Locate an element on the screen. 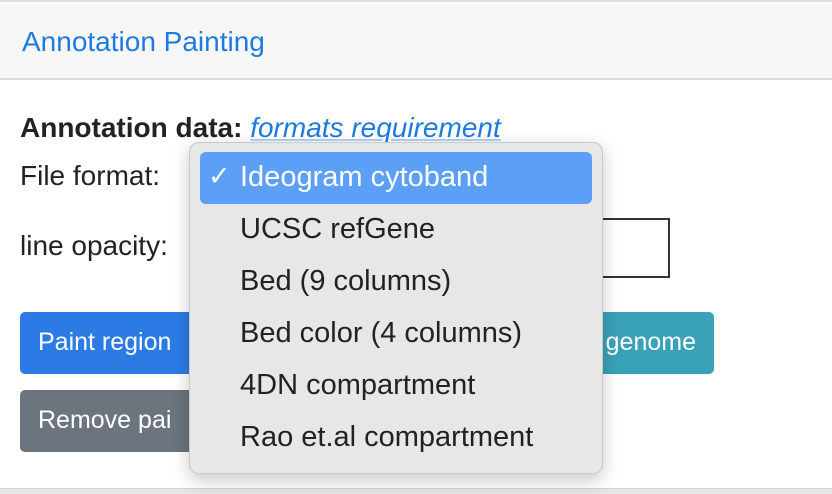 This screenshot has width=832, height=494. option-label: Bed (9 columns) is located at coordinates (346, 281).